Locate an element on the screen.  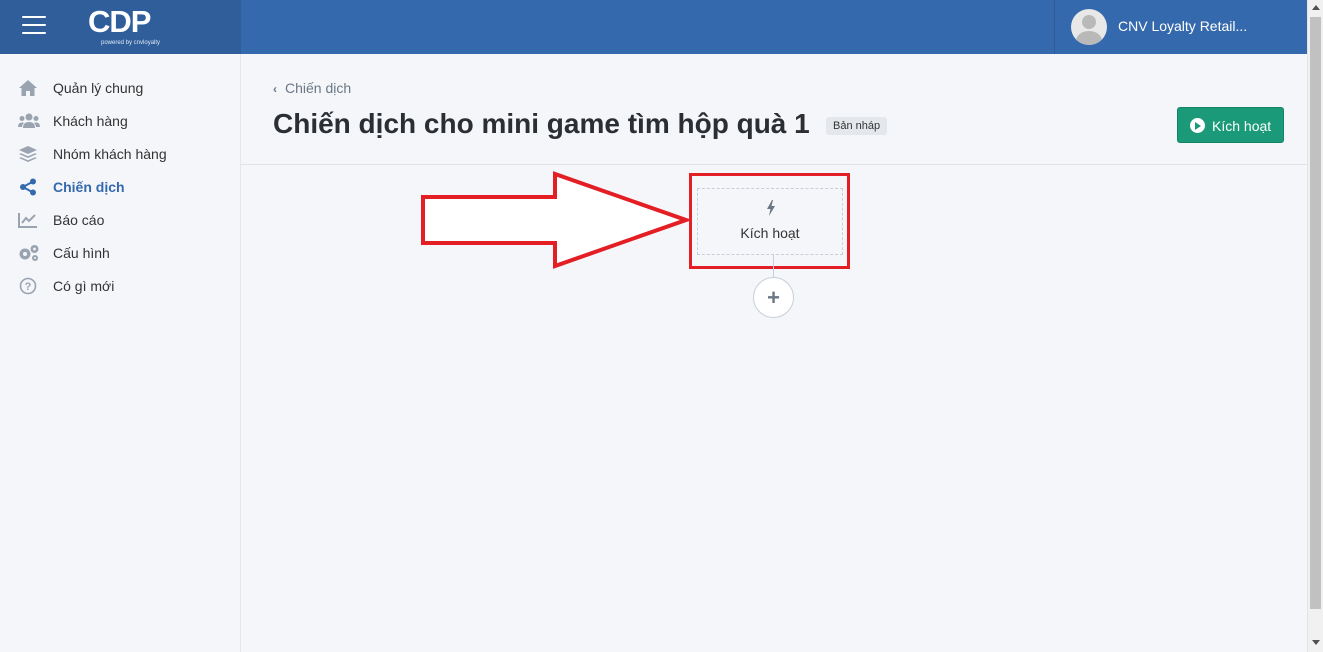
sidebar-item-general: Quản lý chung is located at coordinates (120, 87).